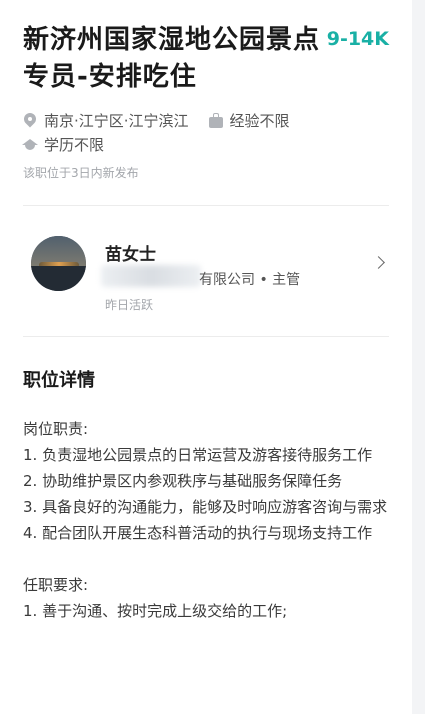 This screenshot has height=714, width=425. I want to click on job-meta-row-1: 南京·江宁区·江宁滨江 经验不限, so click(166, 120).